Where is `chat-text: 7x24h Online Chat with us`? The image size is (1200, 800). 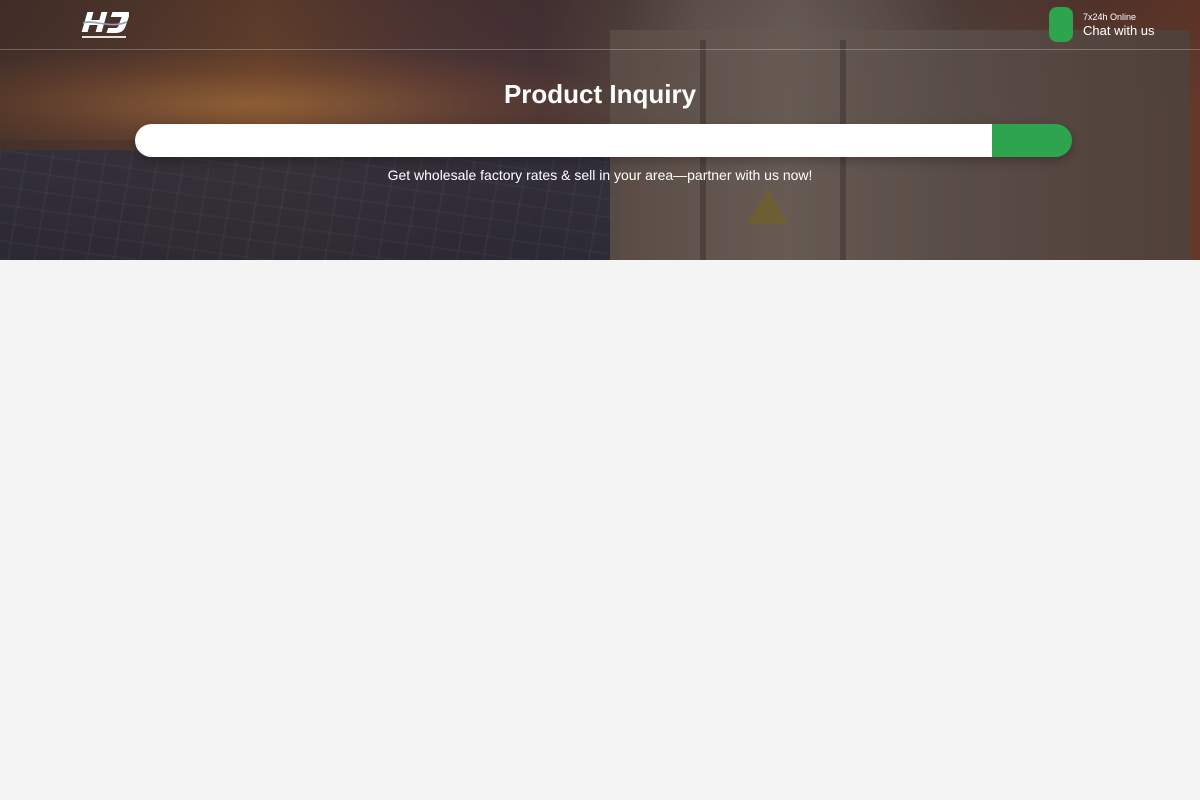
chat-text: 7x24h Online Chat with us is located at coordinates (1119, 25).